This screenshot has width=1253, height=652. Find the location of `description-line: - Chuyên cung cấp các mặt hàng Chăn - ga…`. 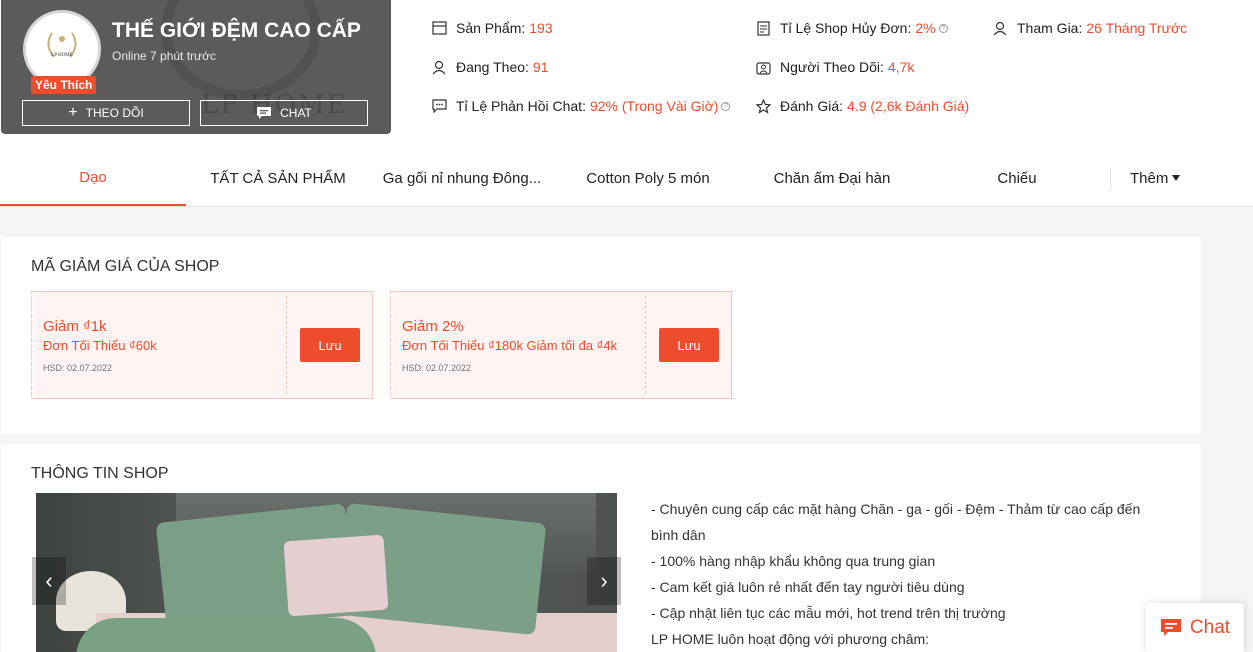

description-line: - Chuyên cung cấp các mặt hàng Chăn - ga… is located at coordinates (896, 522).